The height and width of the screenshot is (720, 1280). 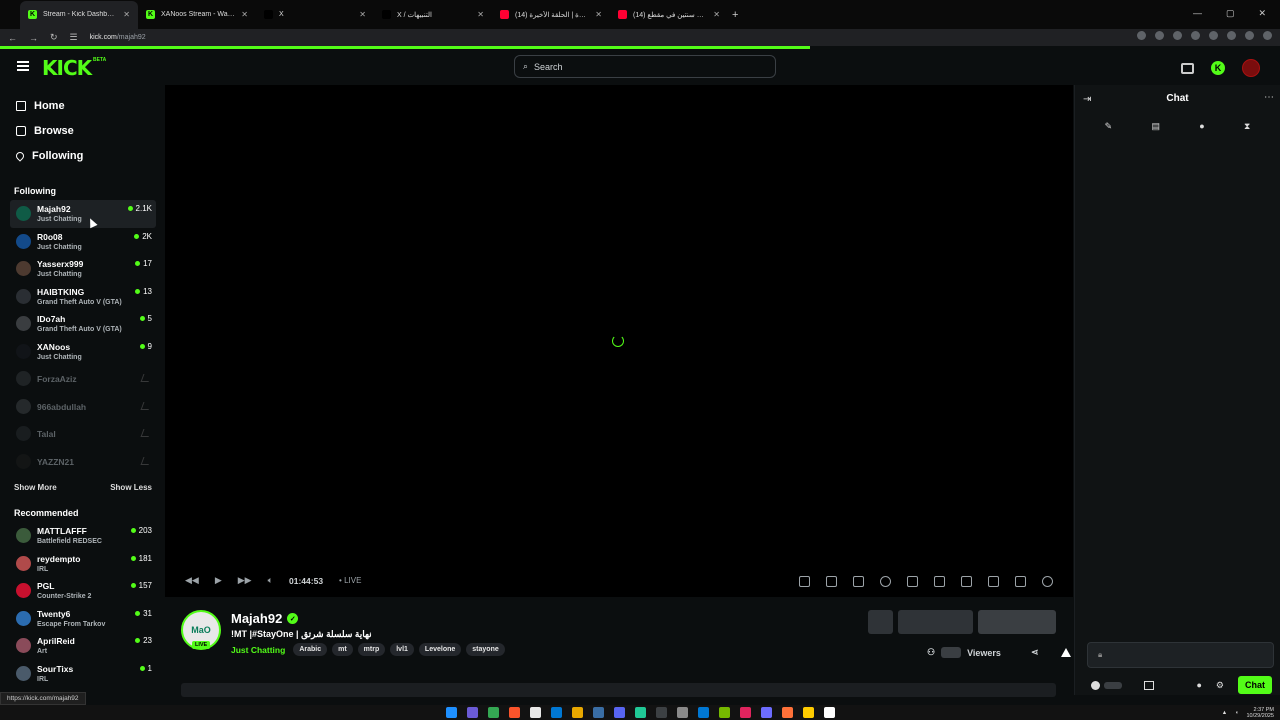 What do you see at coordinates (79, 14) in the screenshot?
I see `browser-tab: K Stream - Kick Dashboard ✕` at bounding box center [79, 14].